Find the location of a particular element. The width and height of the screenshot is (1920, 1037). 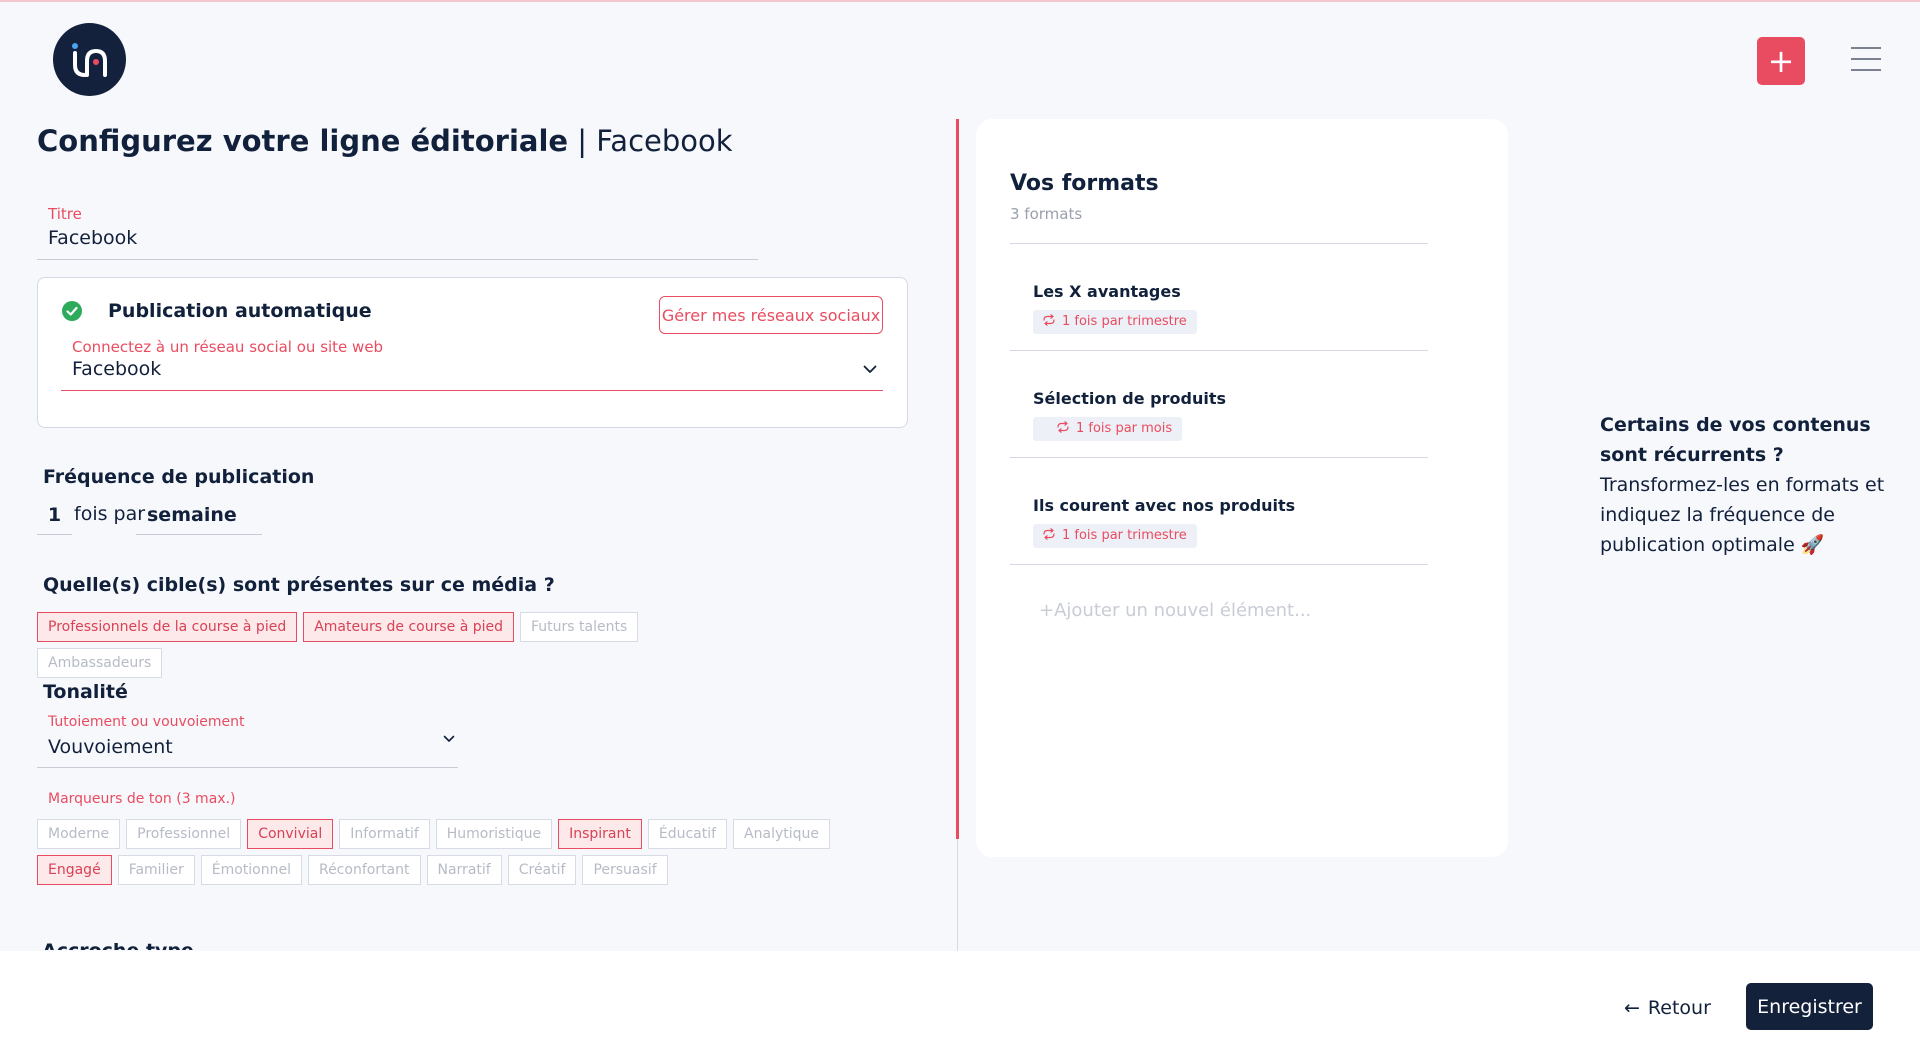

social-network-select-value: Facebook is located at coordinates (117, 369).